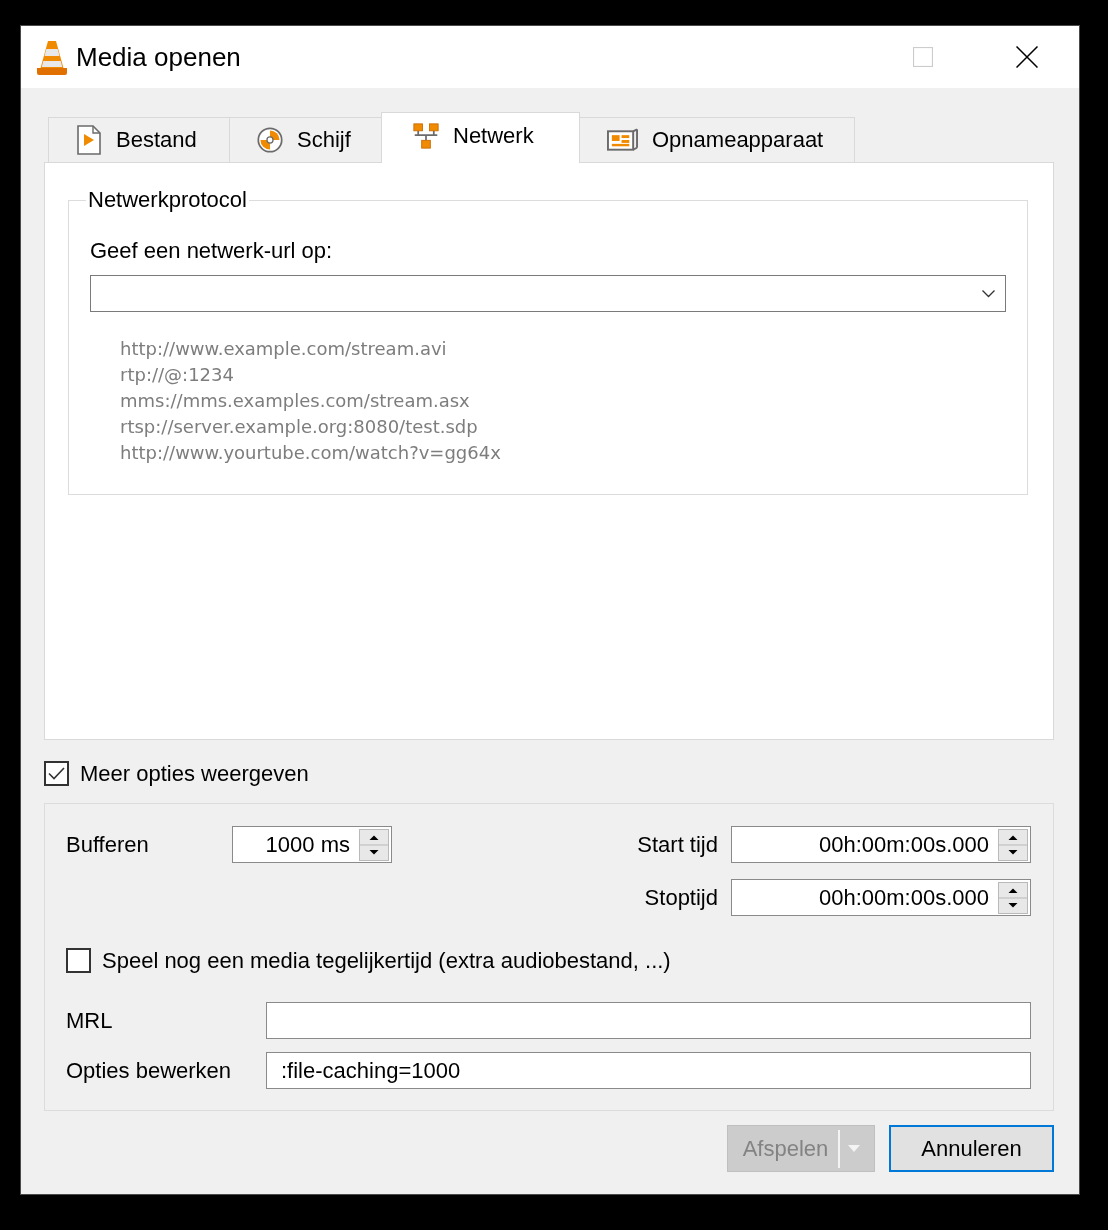 The width and height of the screenshot is (1108, 1230). I want to click on tab: Netwerk, so click(480, 137).